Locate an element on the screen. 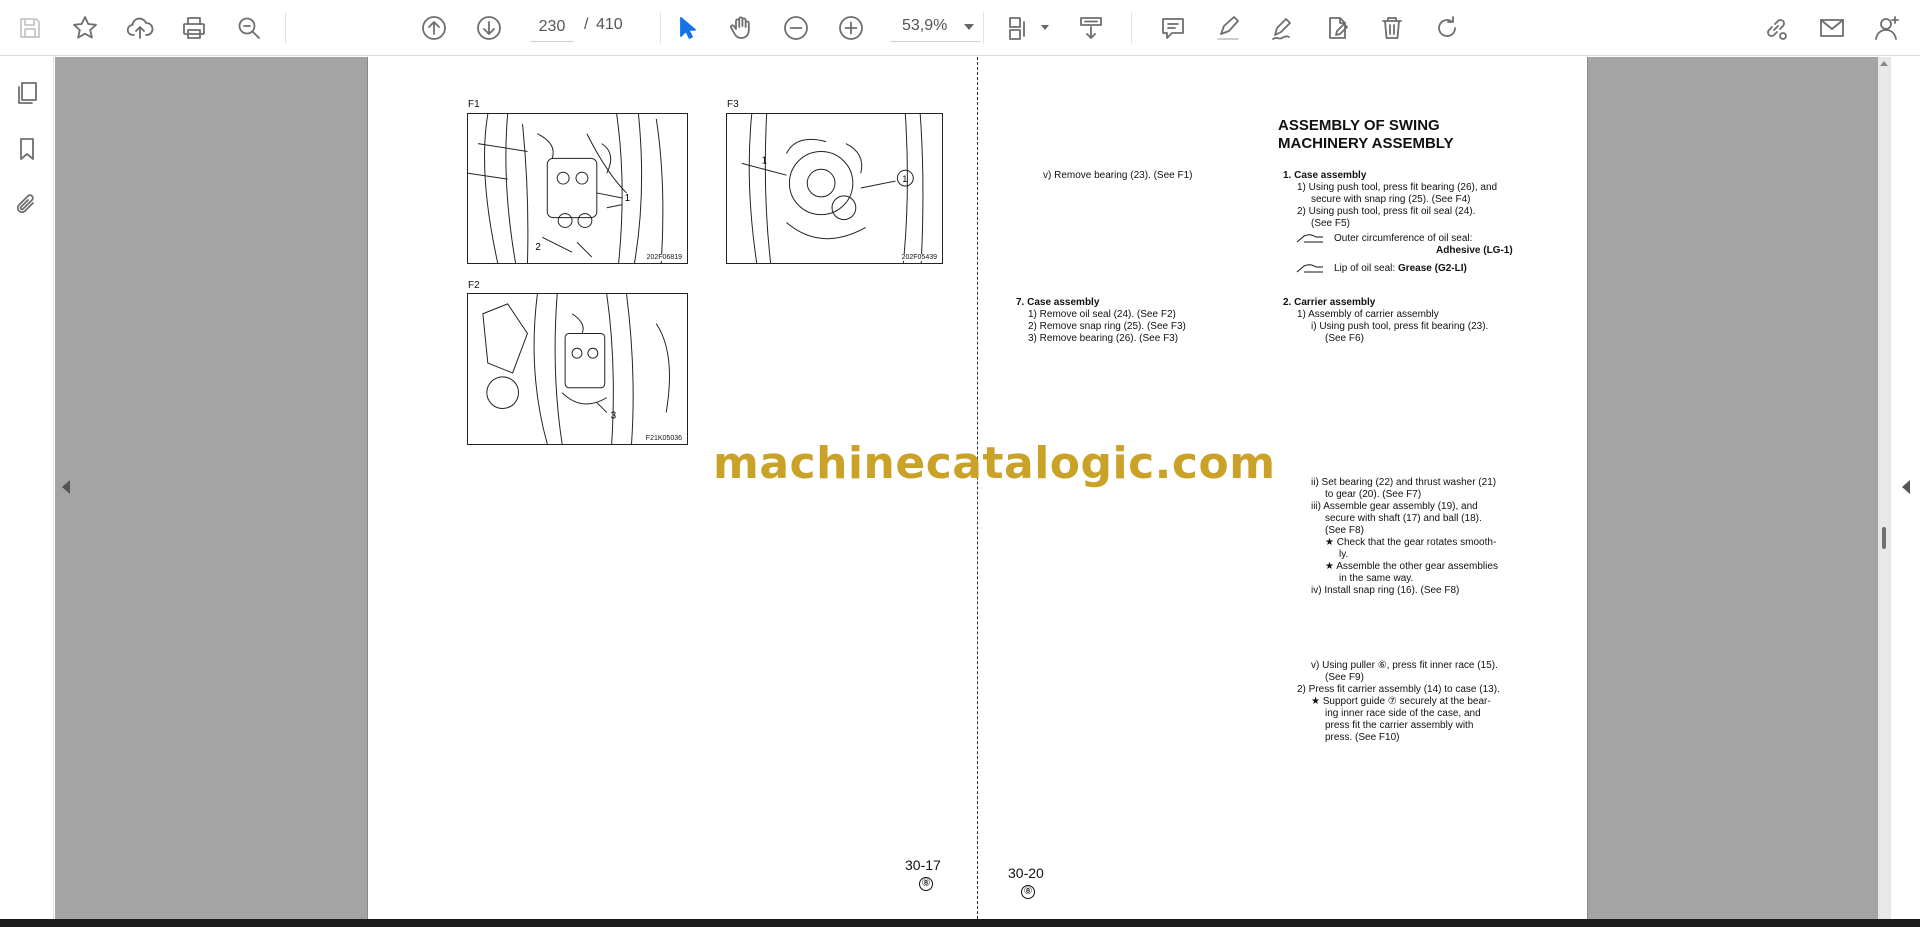 The width and height of the screenshot is (1920, 927). select-cursor-icon is located at coordinates (686, 28).